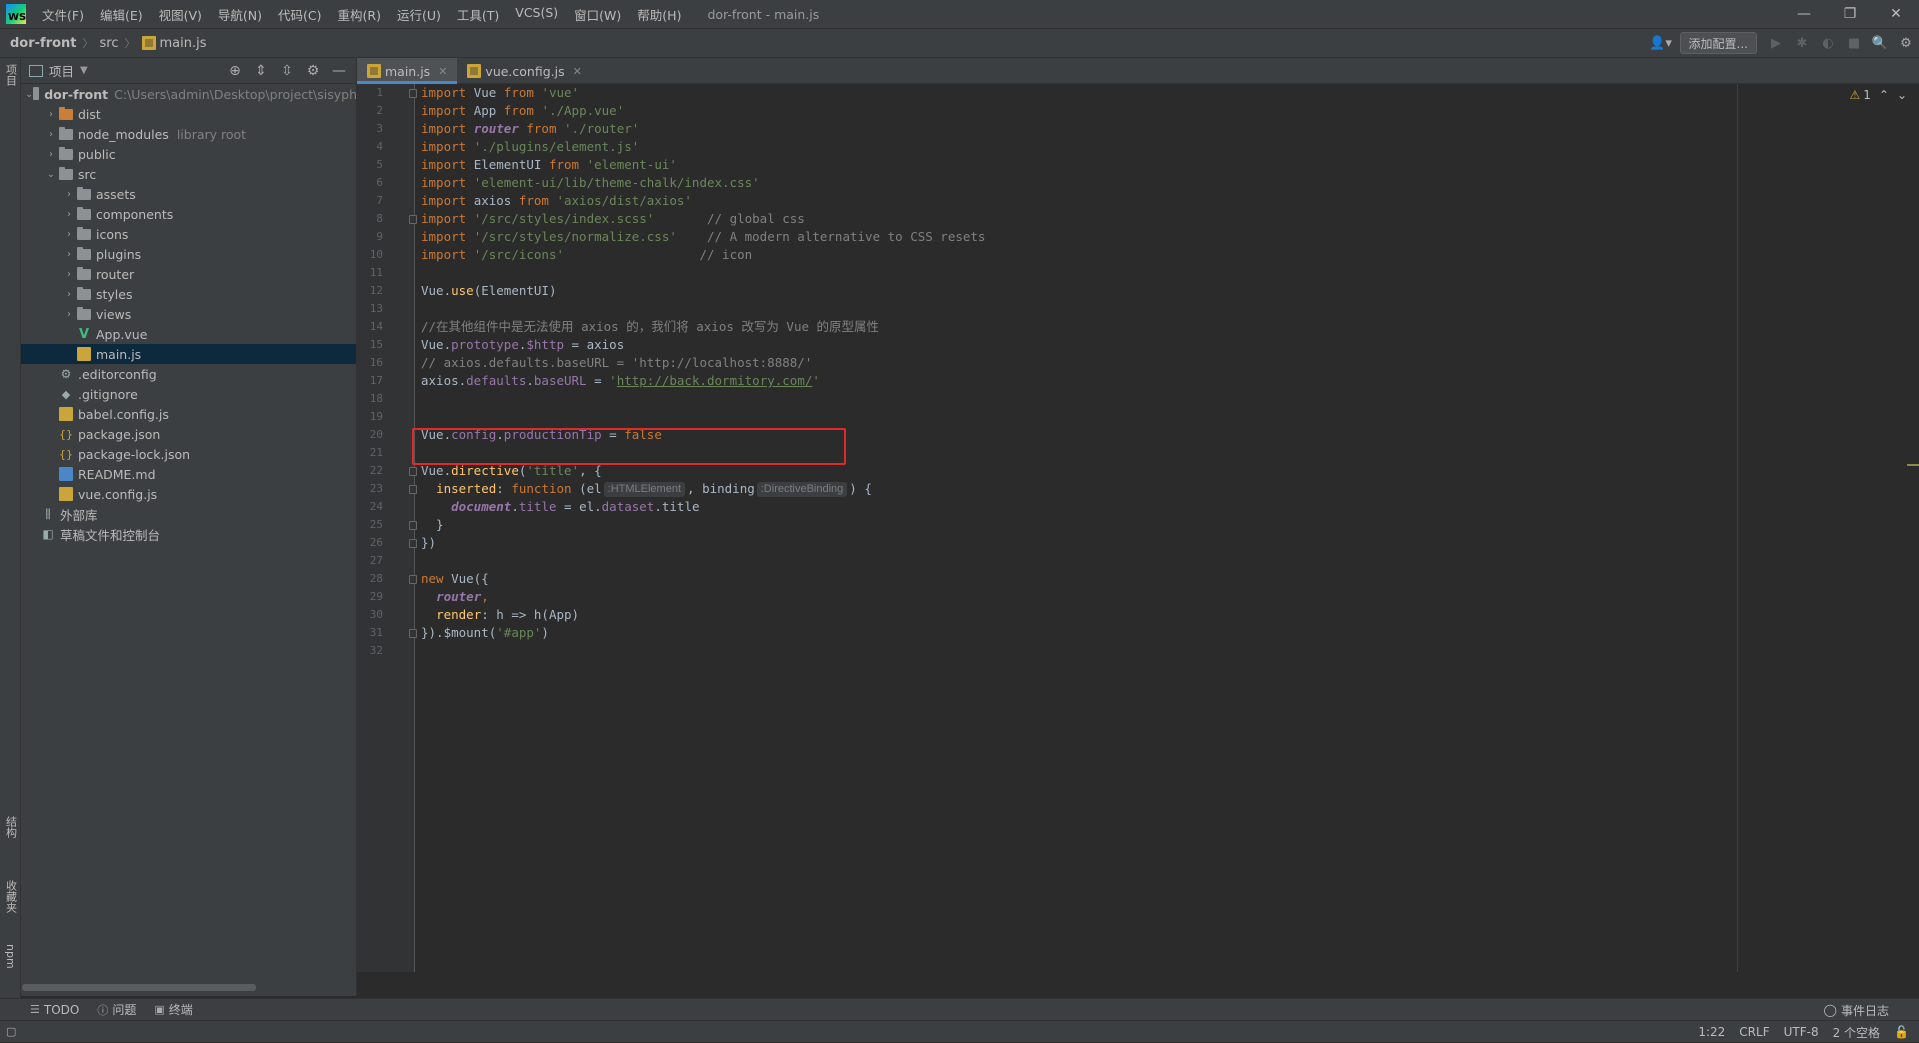 The height and width of the screenshot is (1043, 1919). I want to click on run-icon: ▶, so click(1776, 43).